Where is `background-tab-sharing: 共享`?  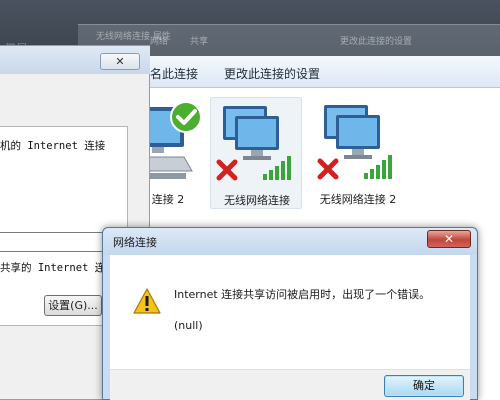
background-tab-sharing: 共享 is located at coordinates (199, 42).